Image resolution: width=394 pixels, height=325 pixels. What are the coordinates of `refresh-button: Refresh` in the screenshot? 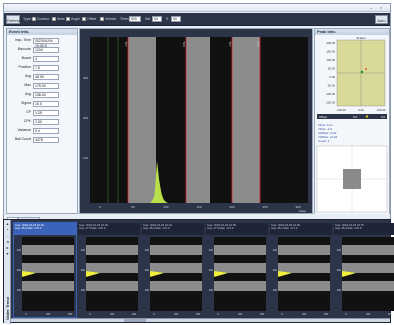 It's located at (13, 19).